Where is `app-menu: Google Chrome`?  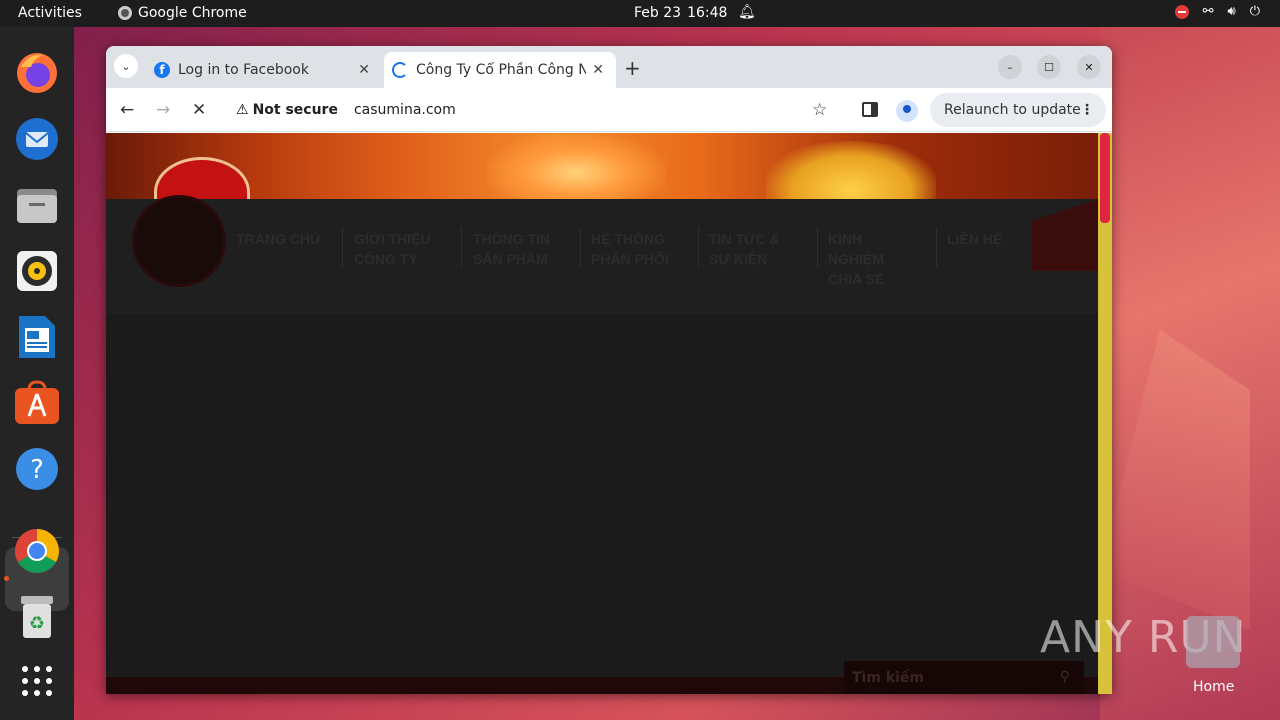
app-menu: Google Chrome is located at coordinates (182, 13).